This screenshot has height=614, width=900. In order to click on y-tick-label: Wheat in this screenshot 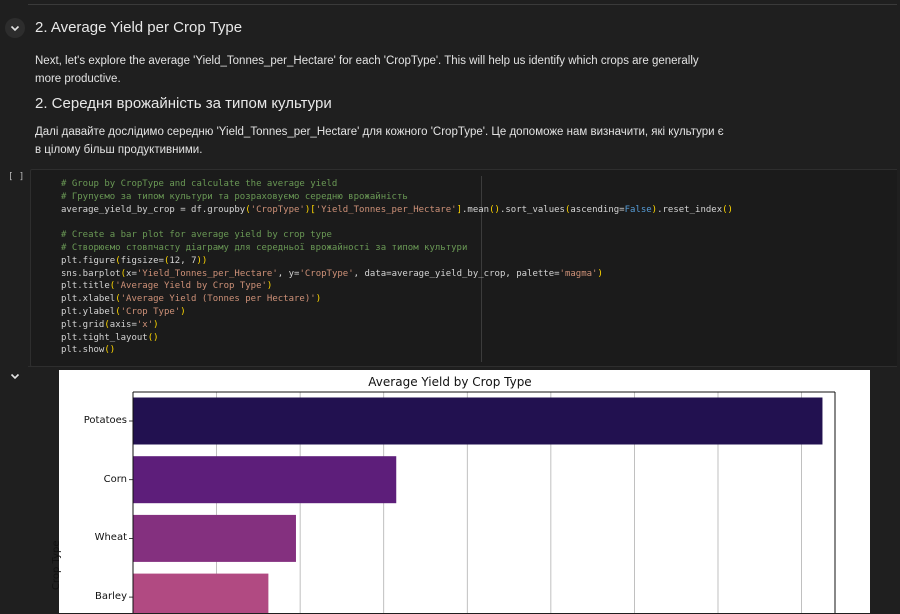, I will do `click(110, 538)`.